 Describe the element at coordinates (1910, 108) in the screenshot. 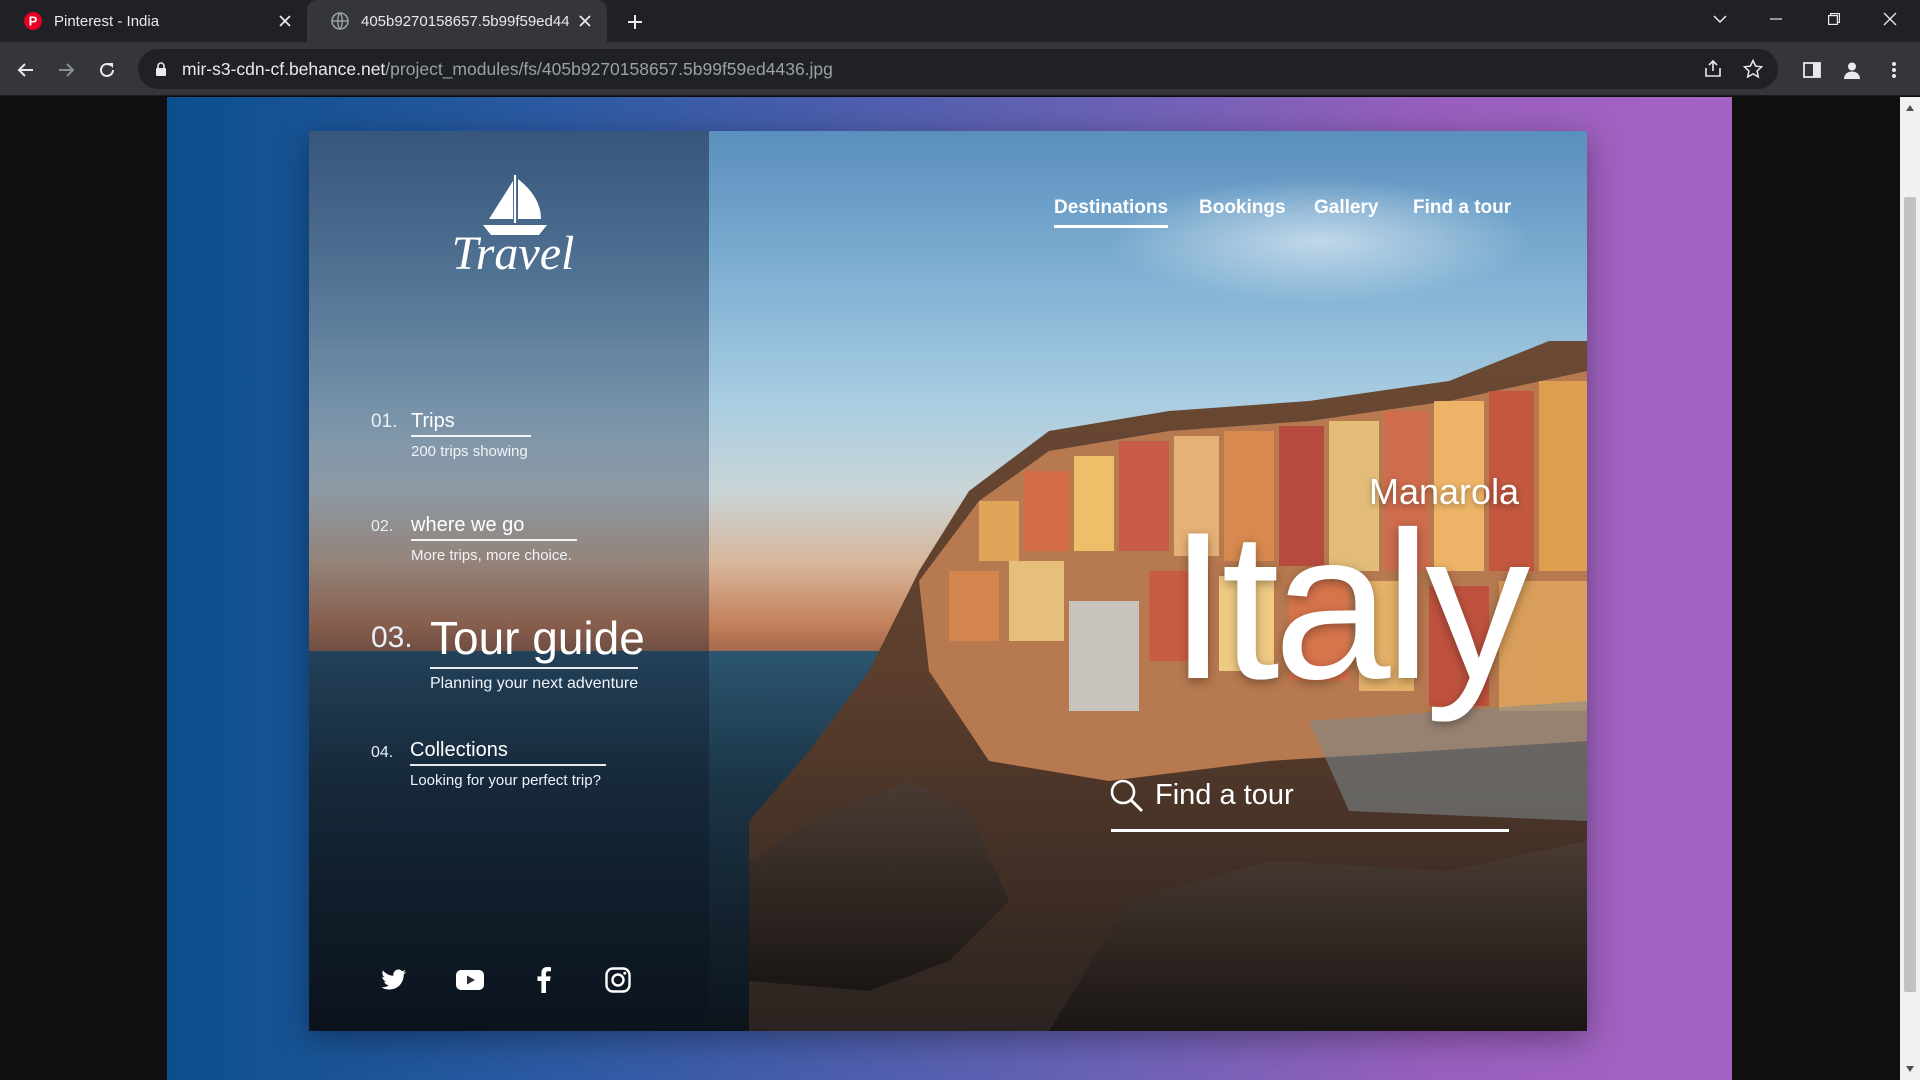

I see `scroll-up-arrow-icon` at that location.